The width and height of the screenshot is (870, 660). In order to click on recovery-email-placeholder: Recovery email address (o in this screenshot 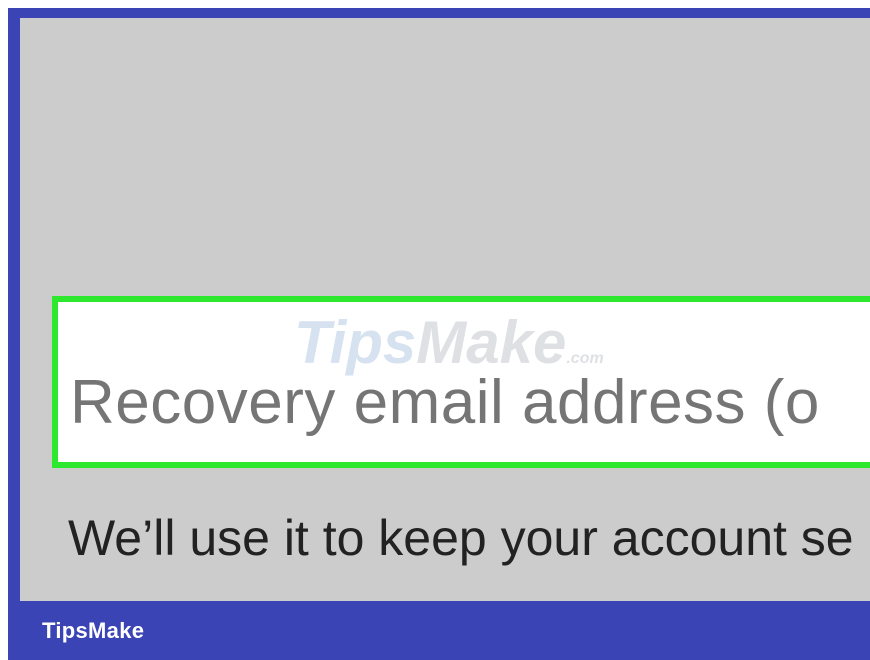, I will do `click(445, 402)`.